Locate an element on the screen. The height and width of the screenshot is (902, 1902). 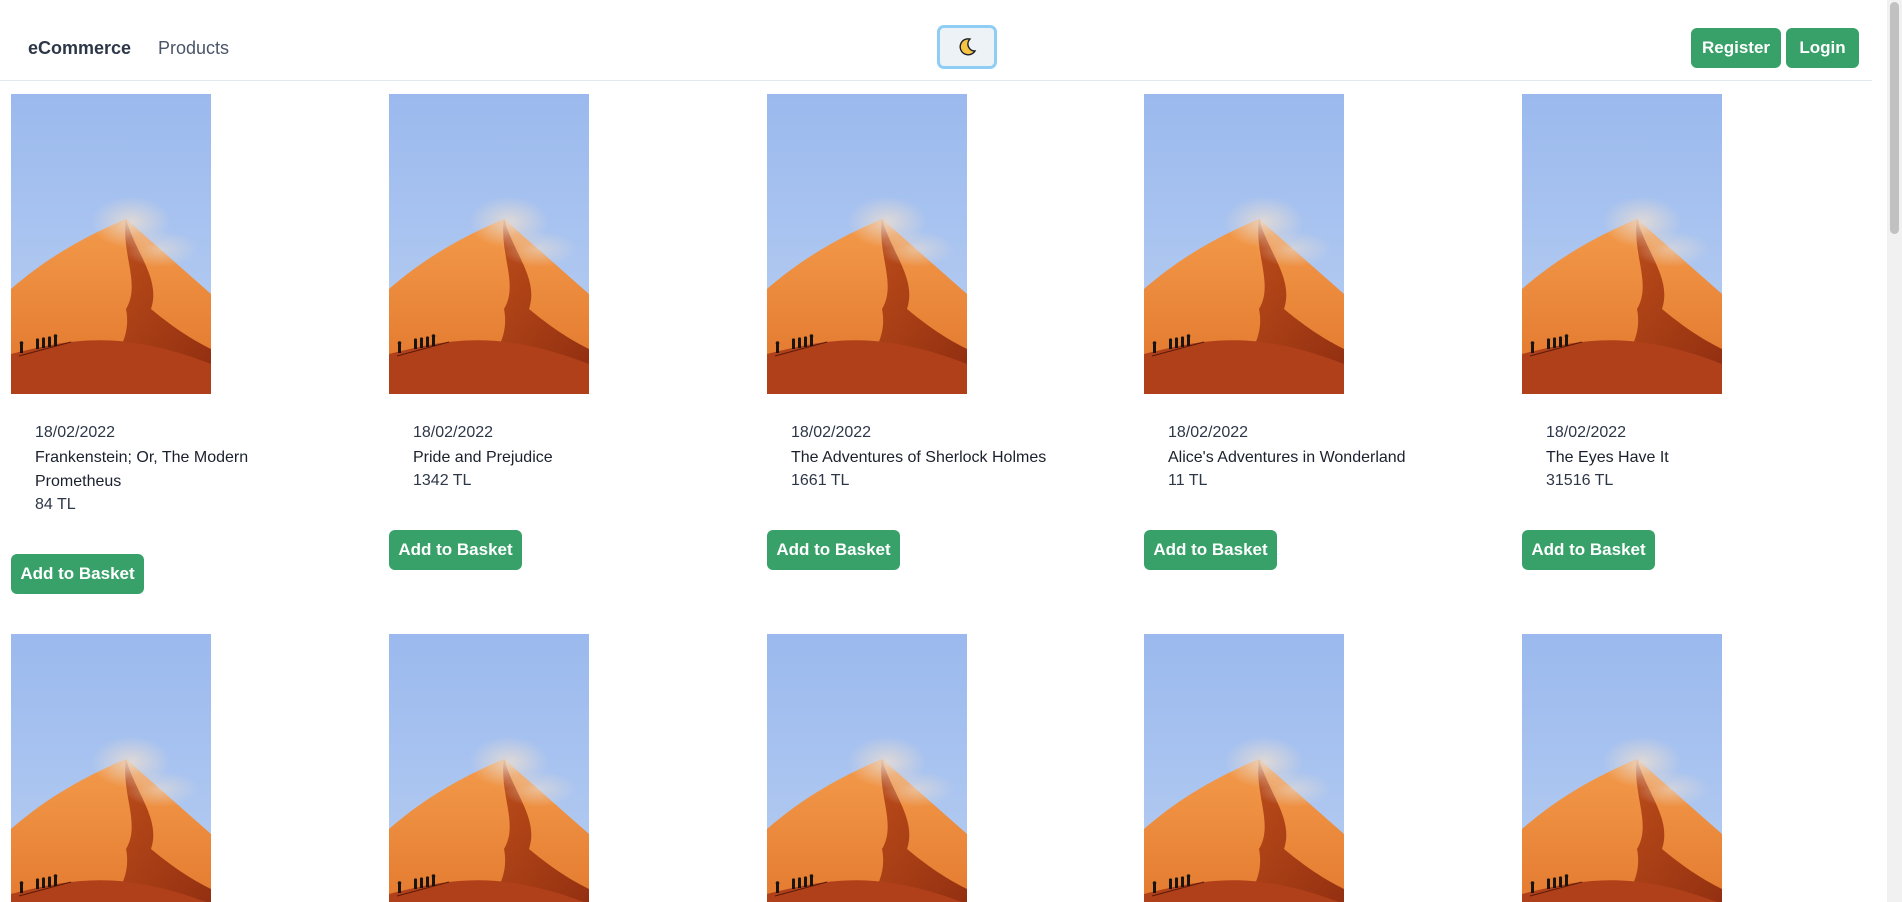
product-title: The Eyes Have It is located at coordinates (1607, 457).